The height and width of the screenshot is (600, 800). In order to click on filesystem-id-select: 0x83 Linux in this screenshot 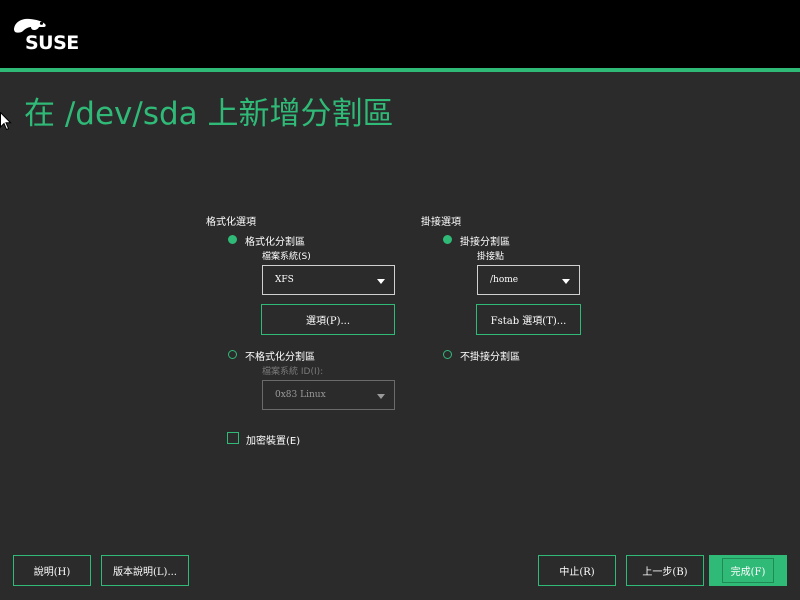, I will do `click(328, 395)`.